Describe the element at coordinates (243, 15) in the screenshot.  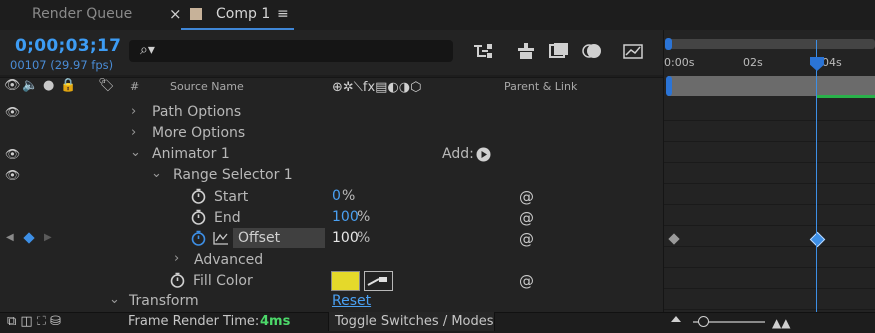
I see `tab-comp-1: Comp 1` at that location.